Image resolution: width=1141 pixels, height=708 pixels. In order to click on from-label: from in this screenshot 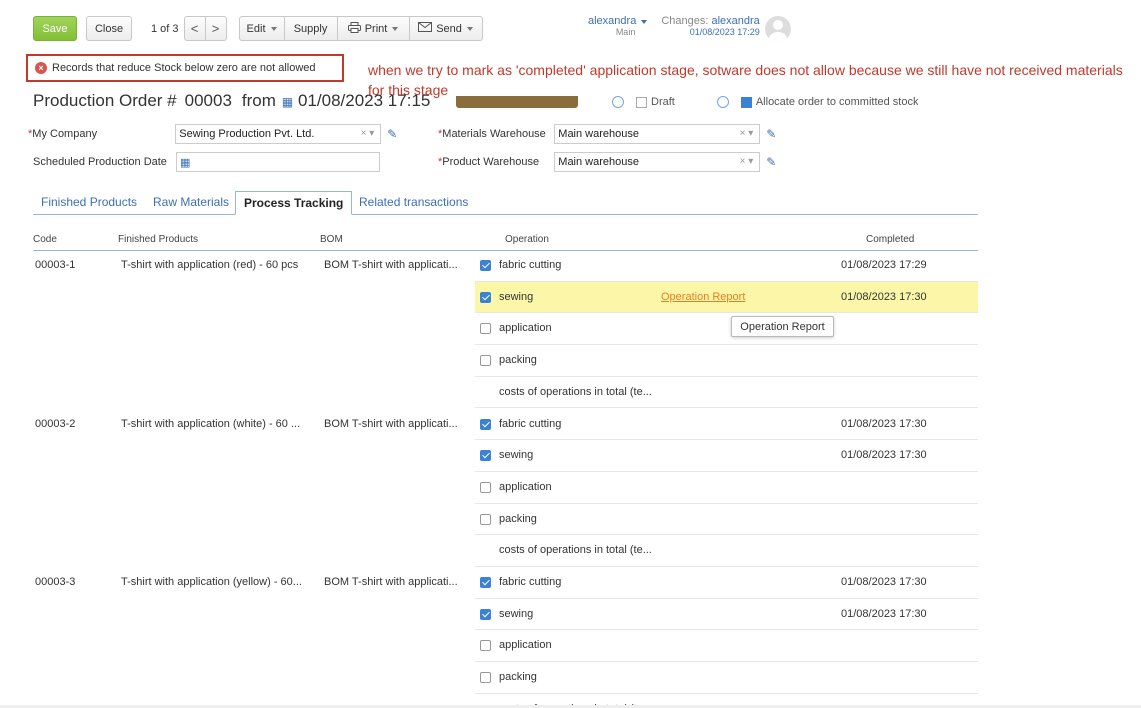, I will do `click(258, 100)`.